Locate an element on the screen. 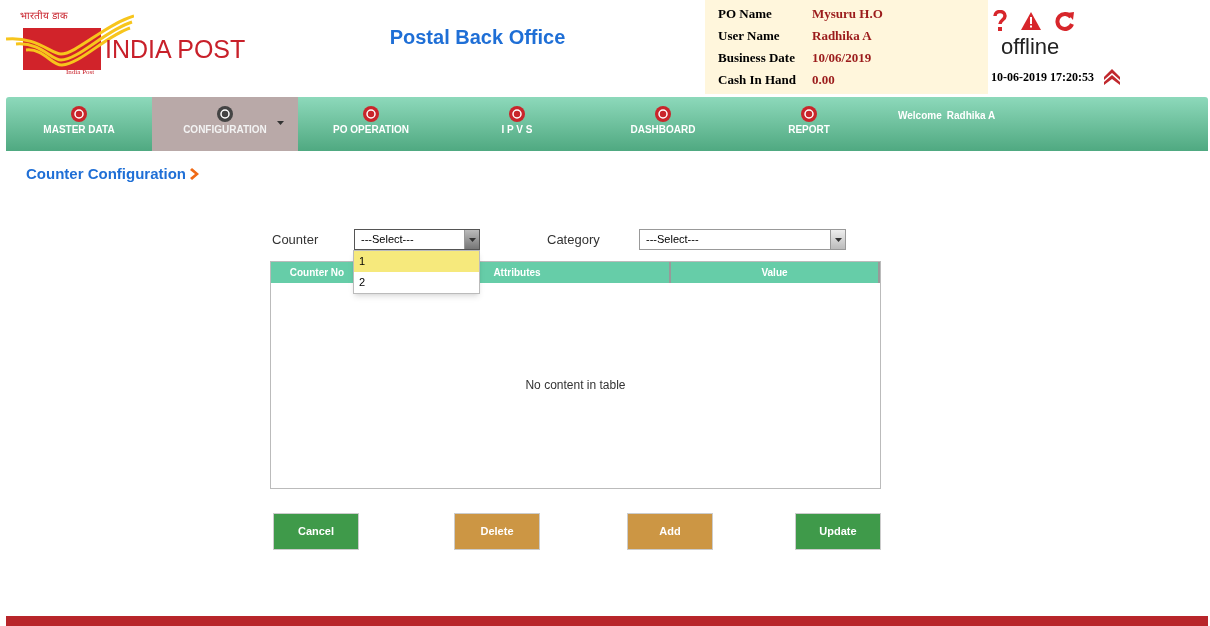  info-value: Radhika A is located at coordinates (842, 36).